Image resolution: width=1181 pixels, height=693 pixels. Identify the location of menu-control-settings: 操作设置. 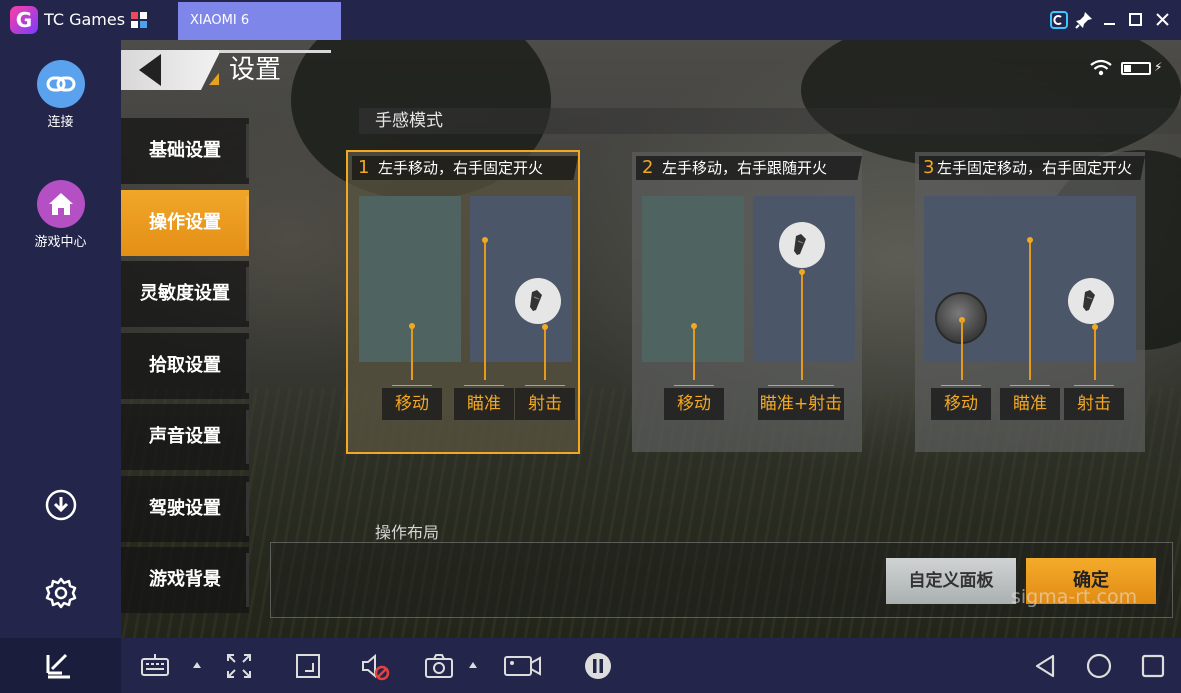
(185, 223).